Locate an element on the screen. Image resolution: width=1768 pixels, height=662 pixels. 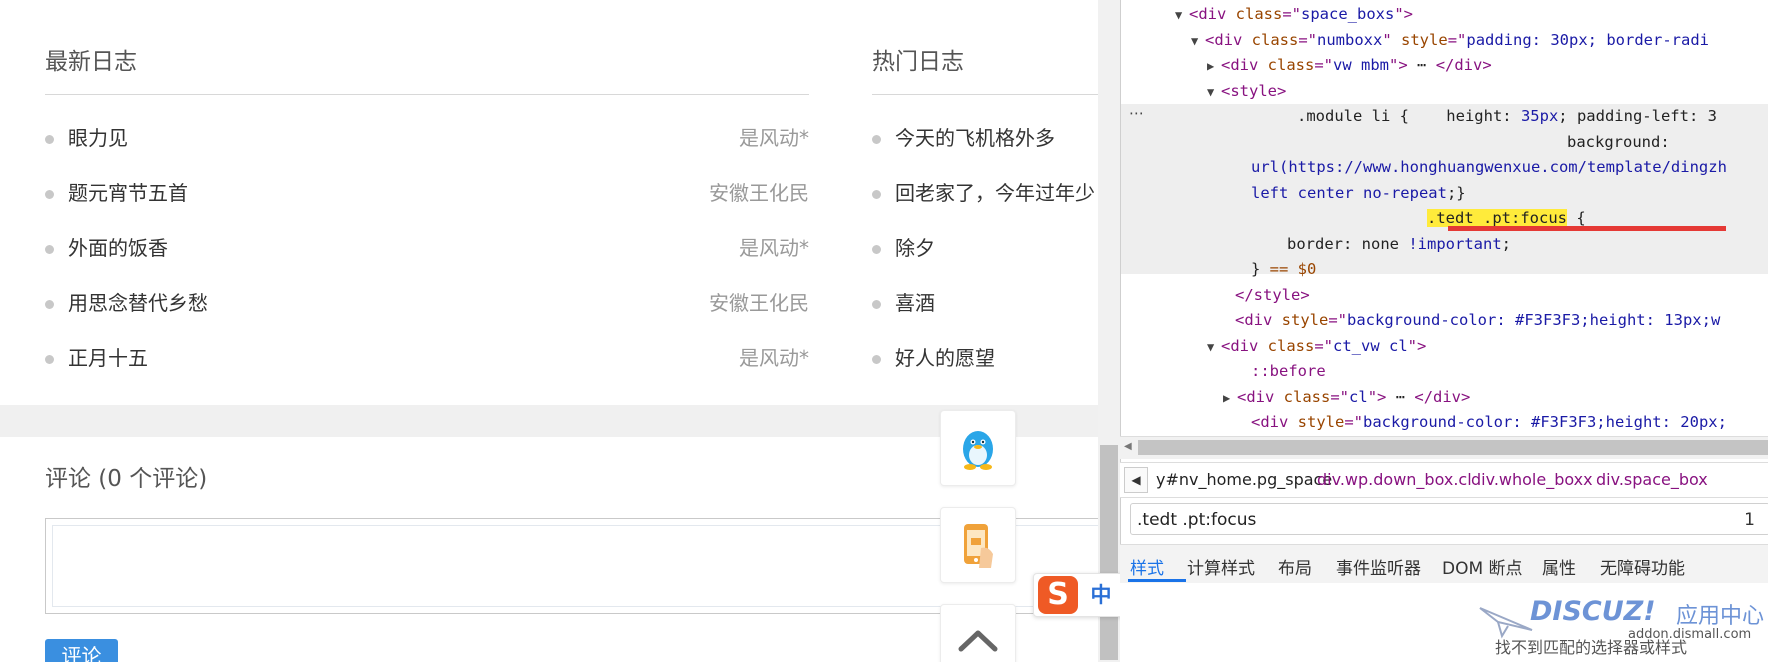
dom-scrollbar-thumb is located at coordinates (1453, 447).